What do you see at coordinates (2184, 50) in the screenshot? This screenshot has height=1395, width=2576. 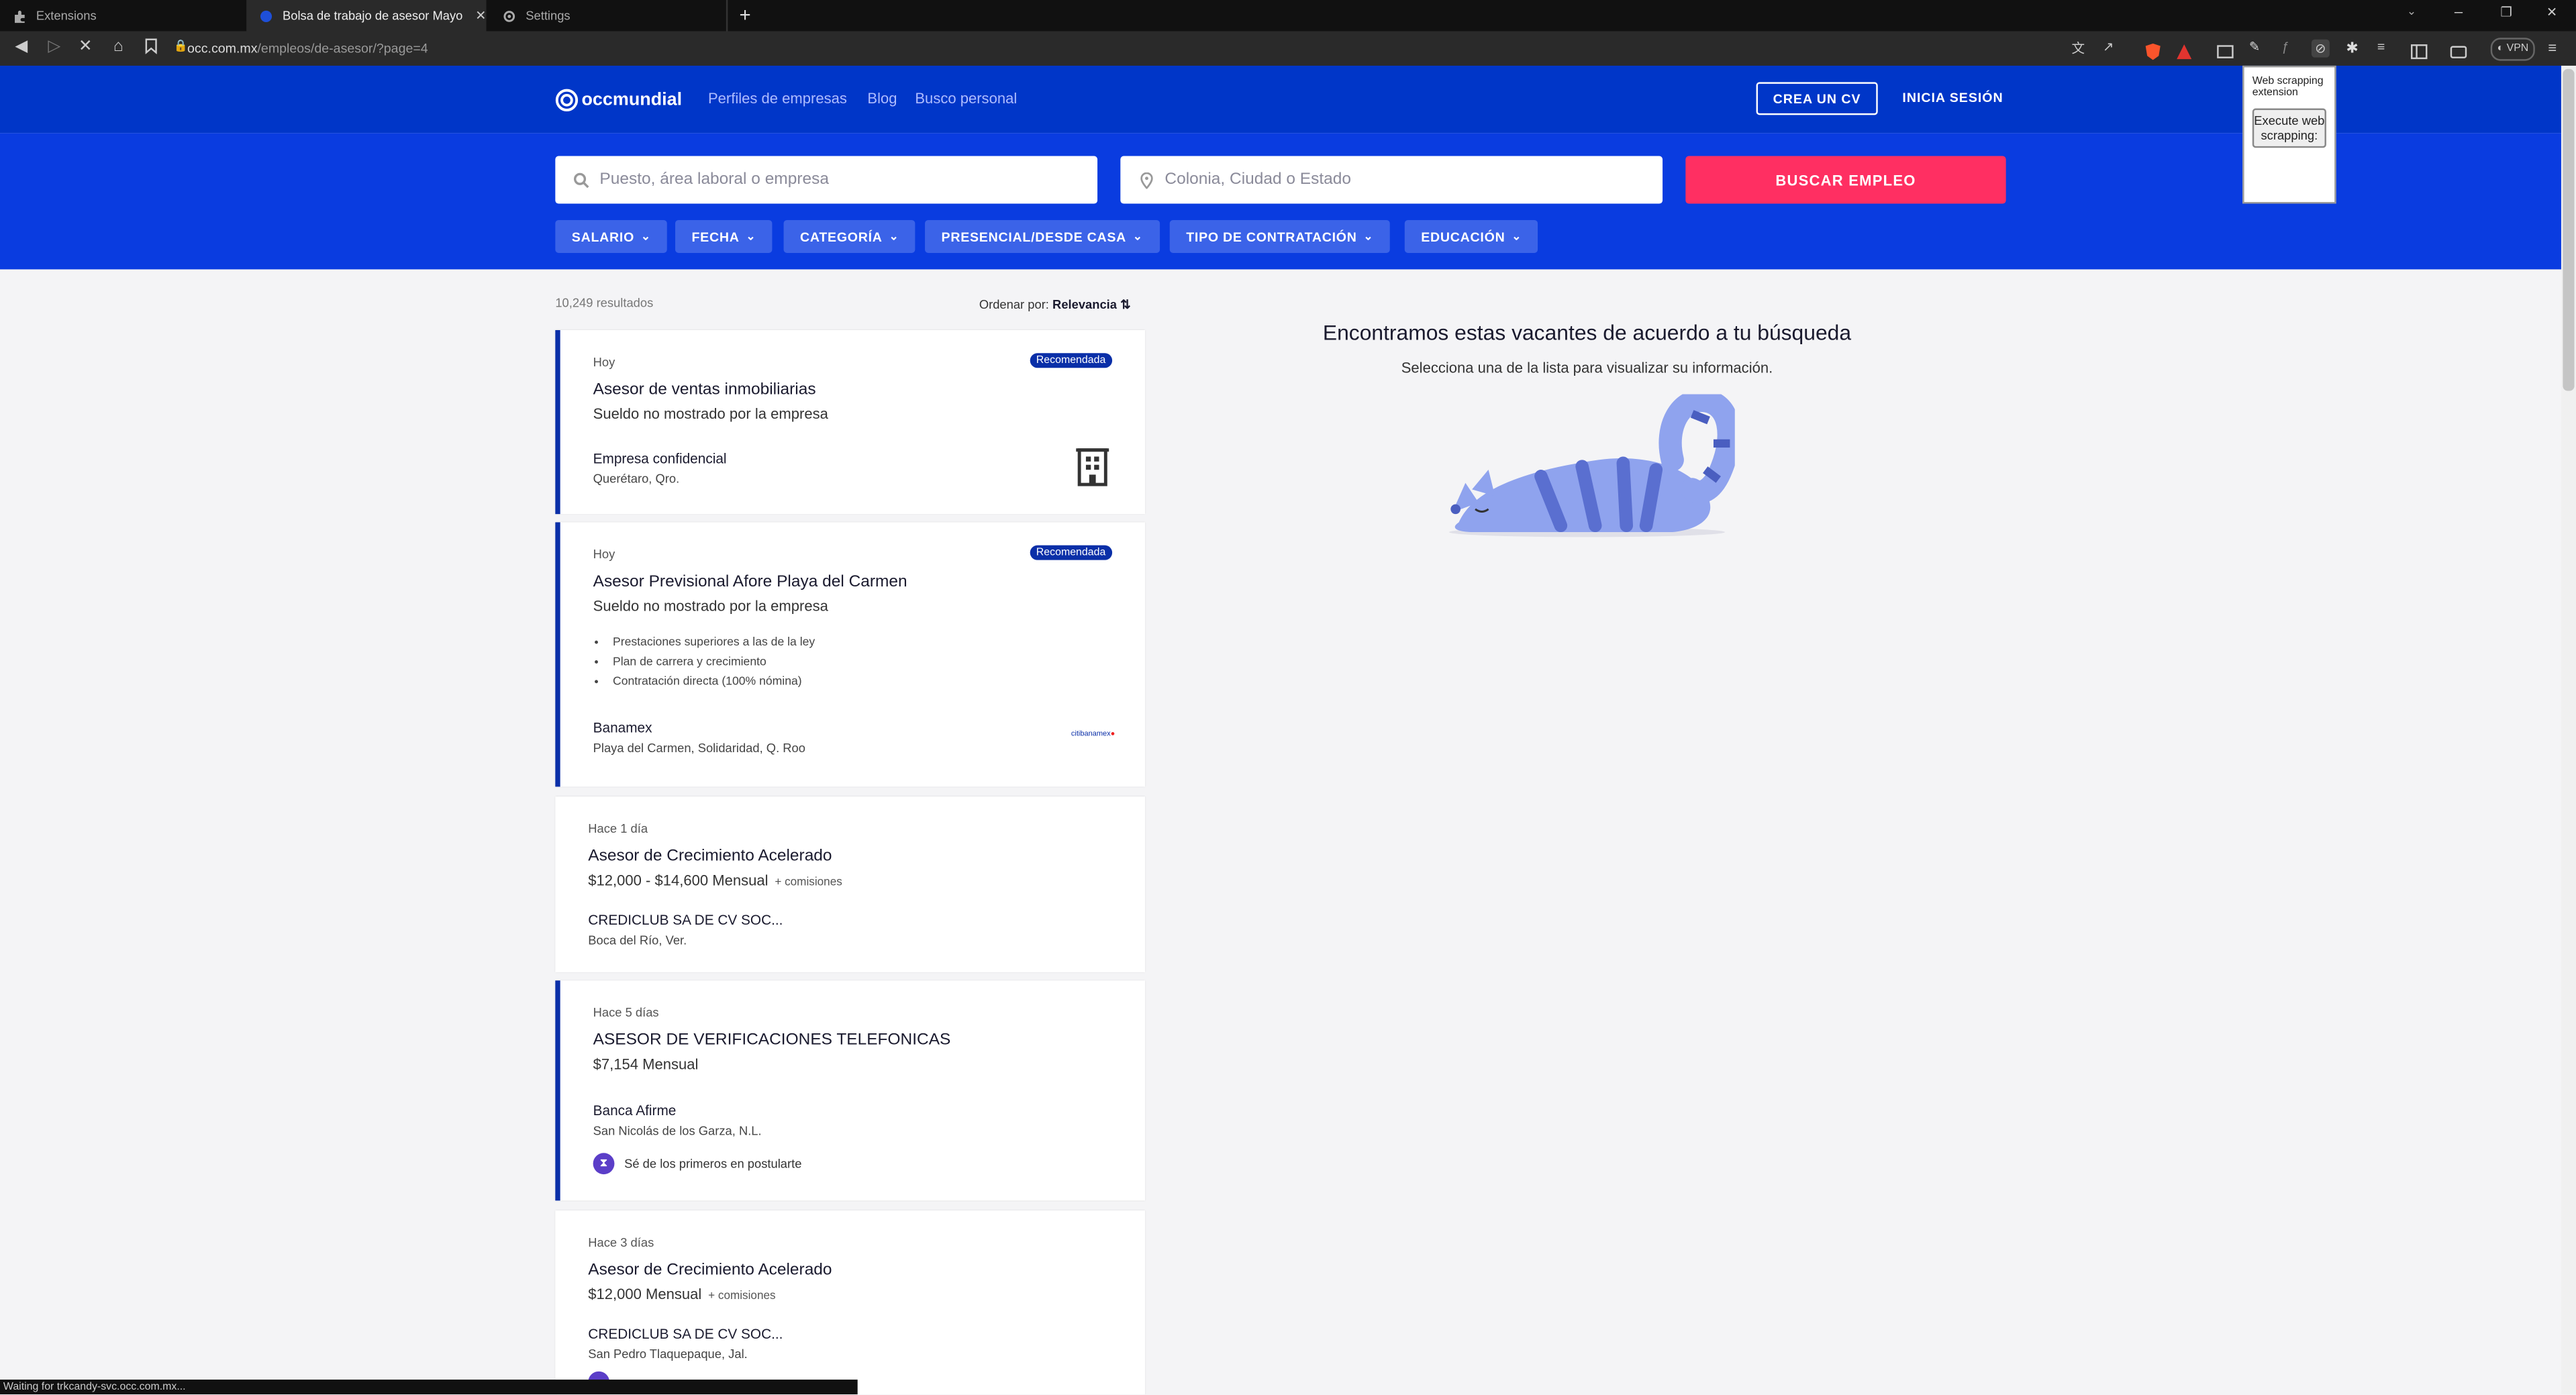 I see `brave-rewards-icon` at bounding box center [2184, 50].